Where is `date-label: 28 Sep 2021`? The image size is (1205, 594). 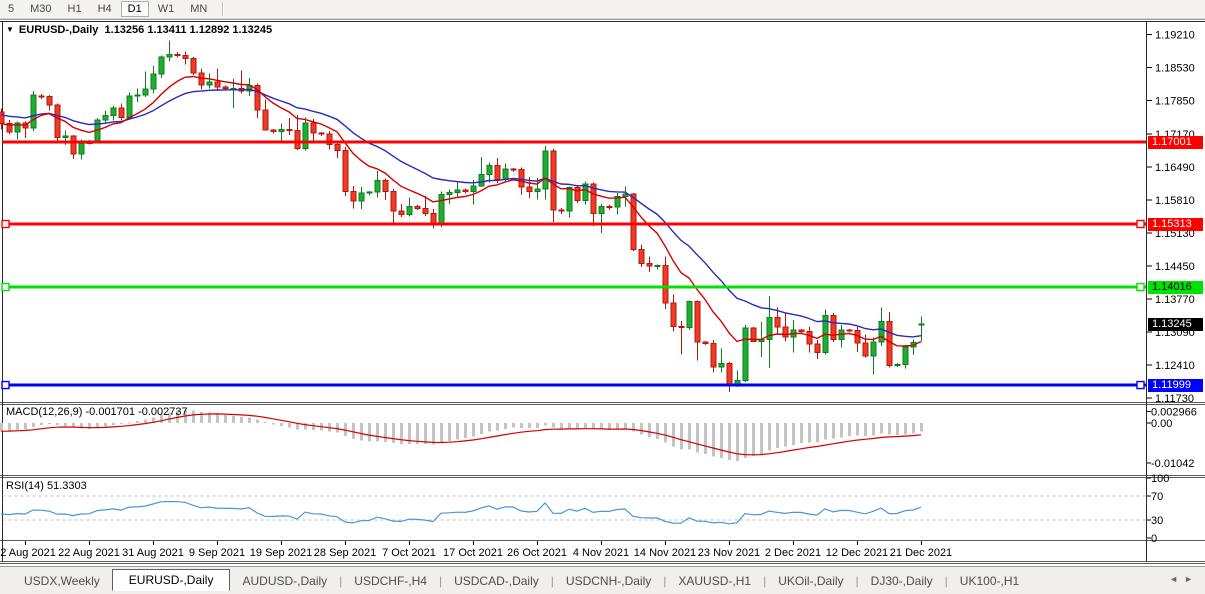 date-label: 28 Sep 2021 is located at coordinates (345, 553).